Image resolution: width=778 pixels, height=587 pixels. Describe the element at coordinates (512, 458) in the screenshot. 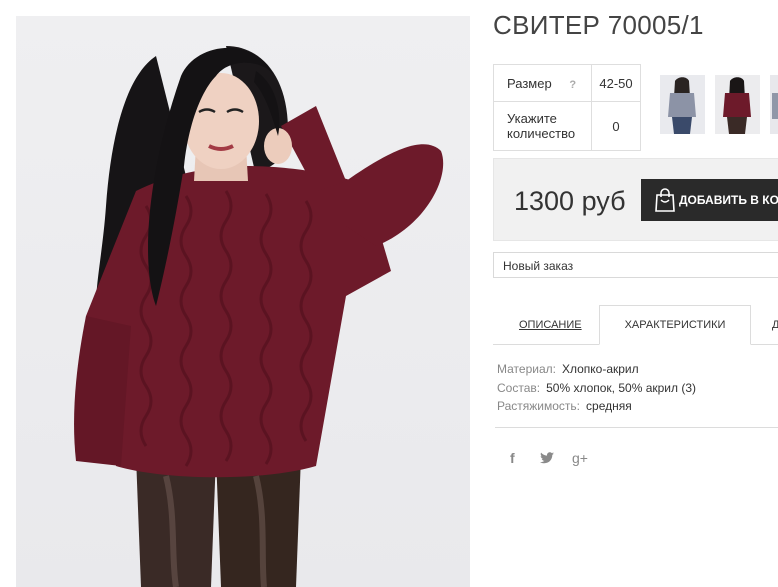

I see `facebook-icon: f` at that location.